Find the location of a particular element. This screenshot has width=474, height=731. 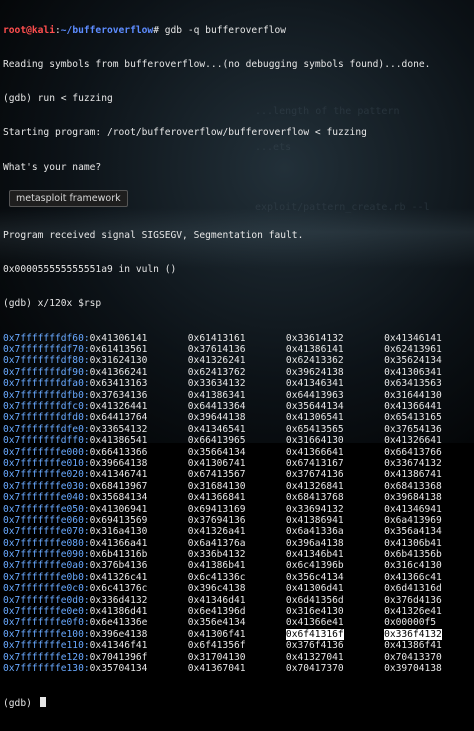

memory-value: 0x66413965 is located at coordinates (237, 440).